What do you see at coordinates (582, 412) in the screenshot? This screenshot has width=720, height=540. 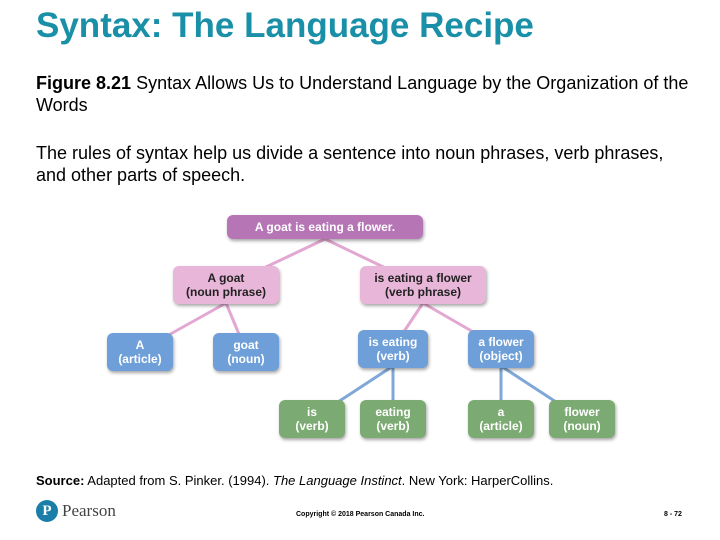 I see `node-noun-flower-text: flower` at bounding box center [582, 412].